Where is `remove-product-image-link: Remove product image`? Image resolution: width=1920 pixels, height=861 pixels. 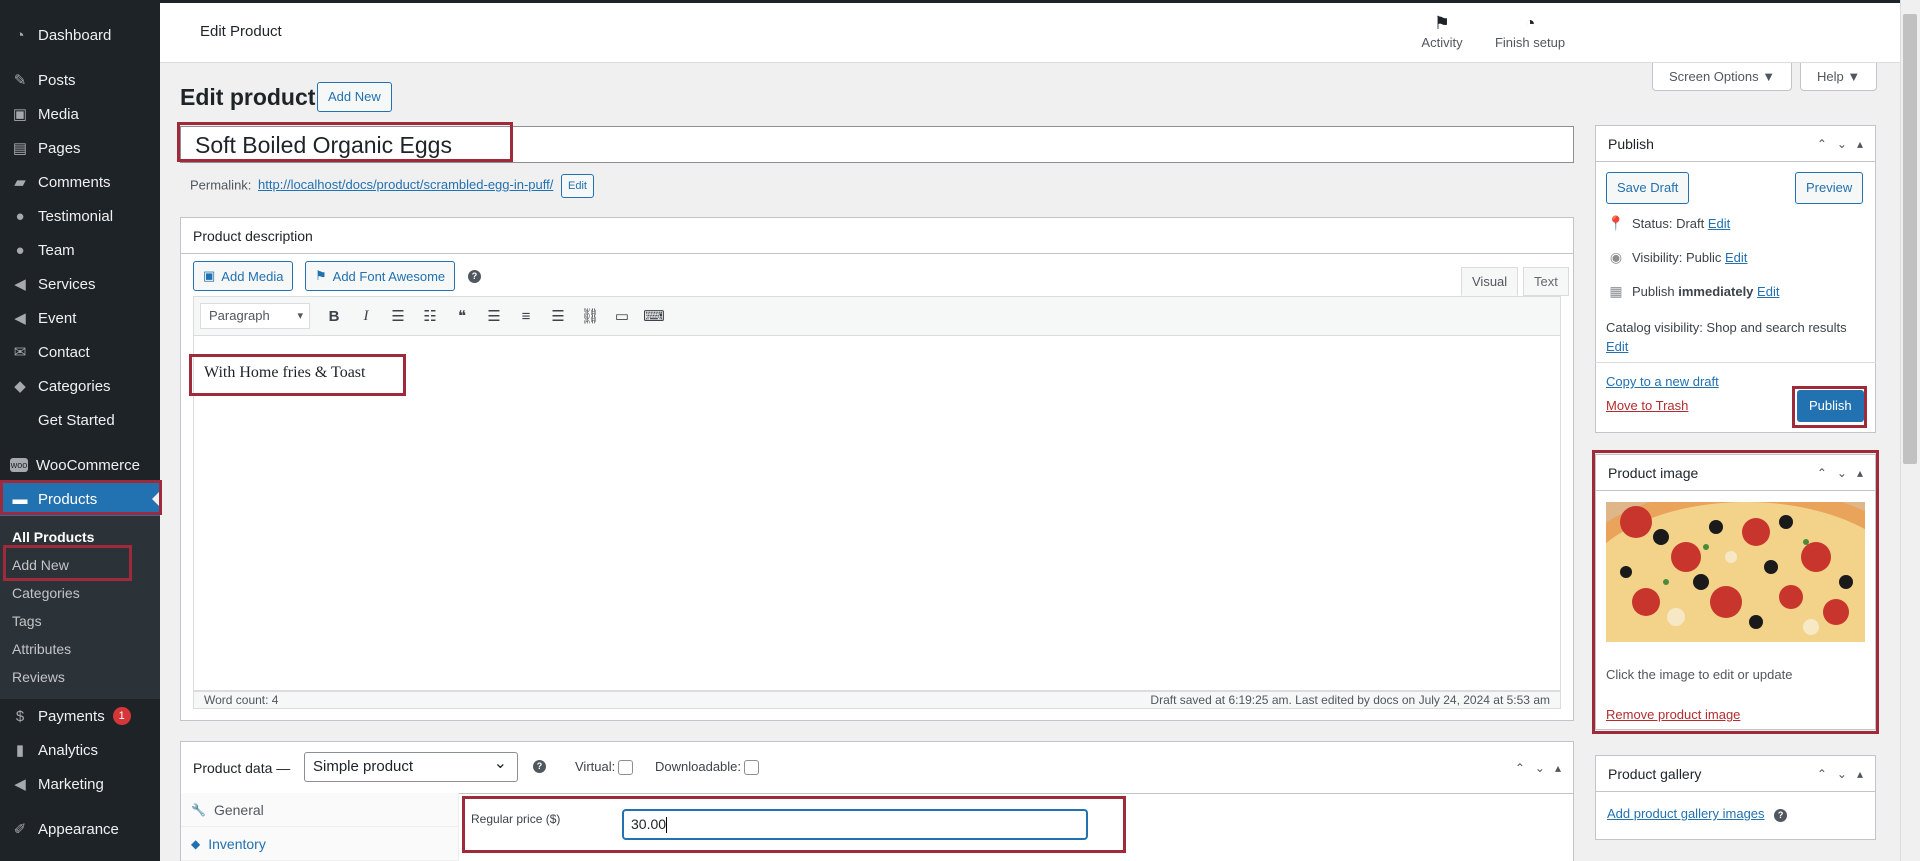
remove-product-image-link: Remove product image is located at coordinates (1673, 714).